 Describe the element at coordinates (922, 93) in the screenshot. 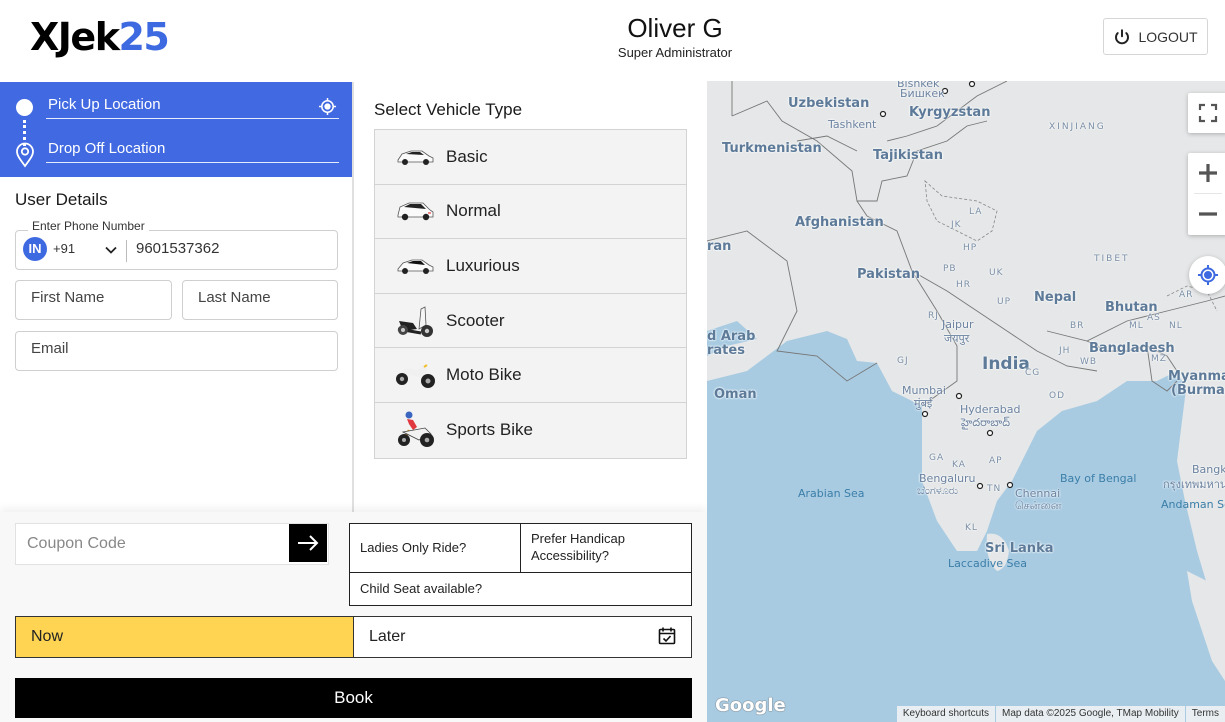

I see `map-label-bishkek-local: Бишкек` at that location.